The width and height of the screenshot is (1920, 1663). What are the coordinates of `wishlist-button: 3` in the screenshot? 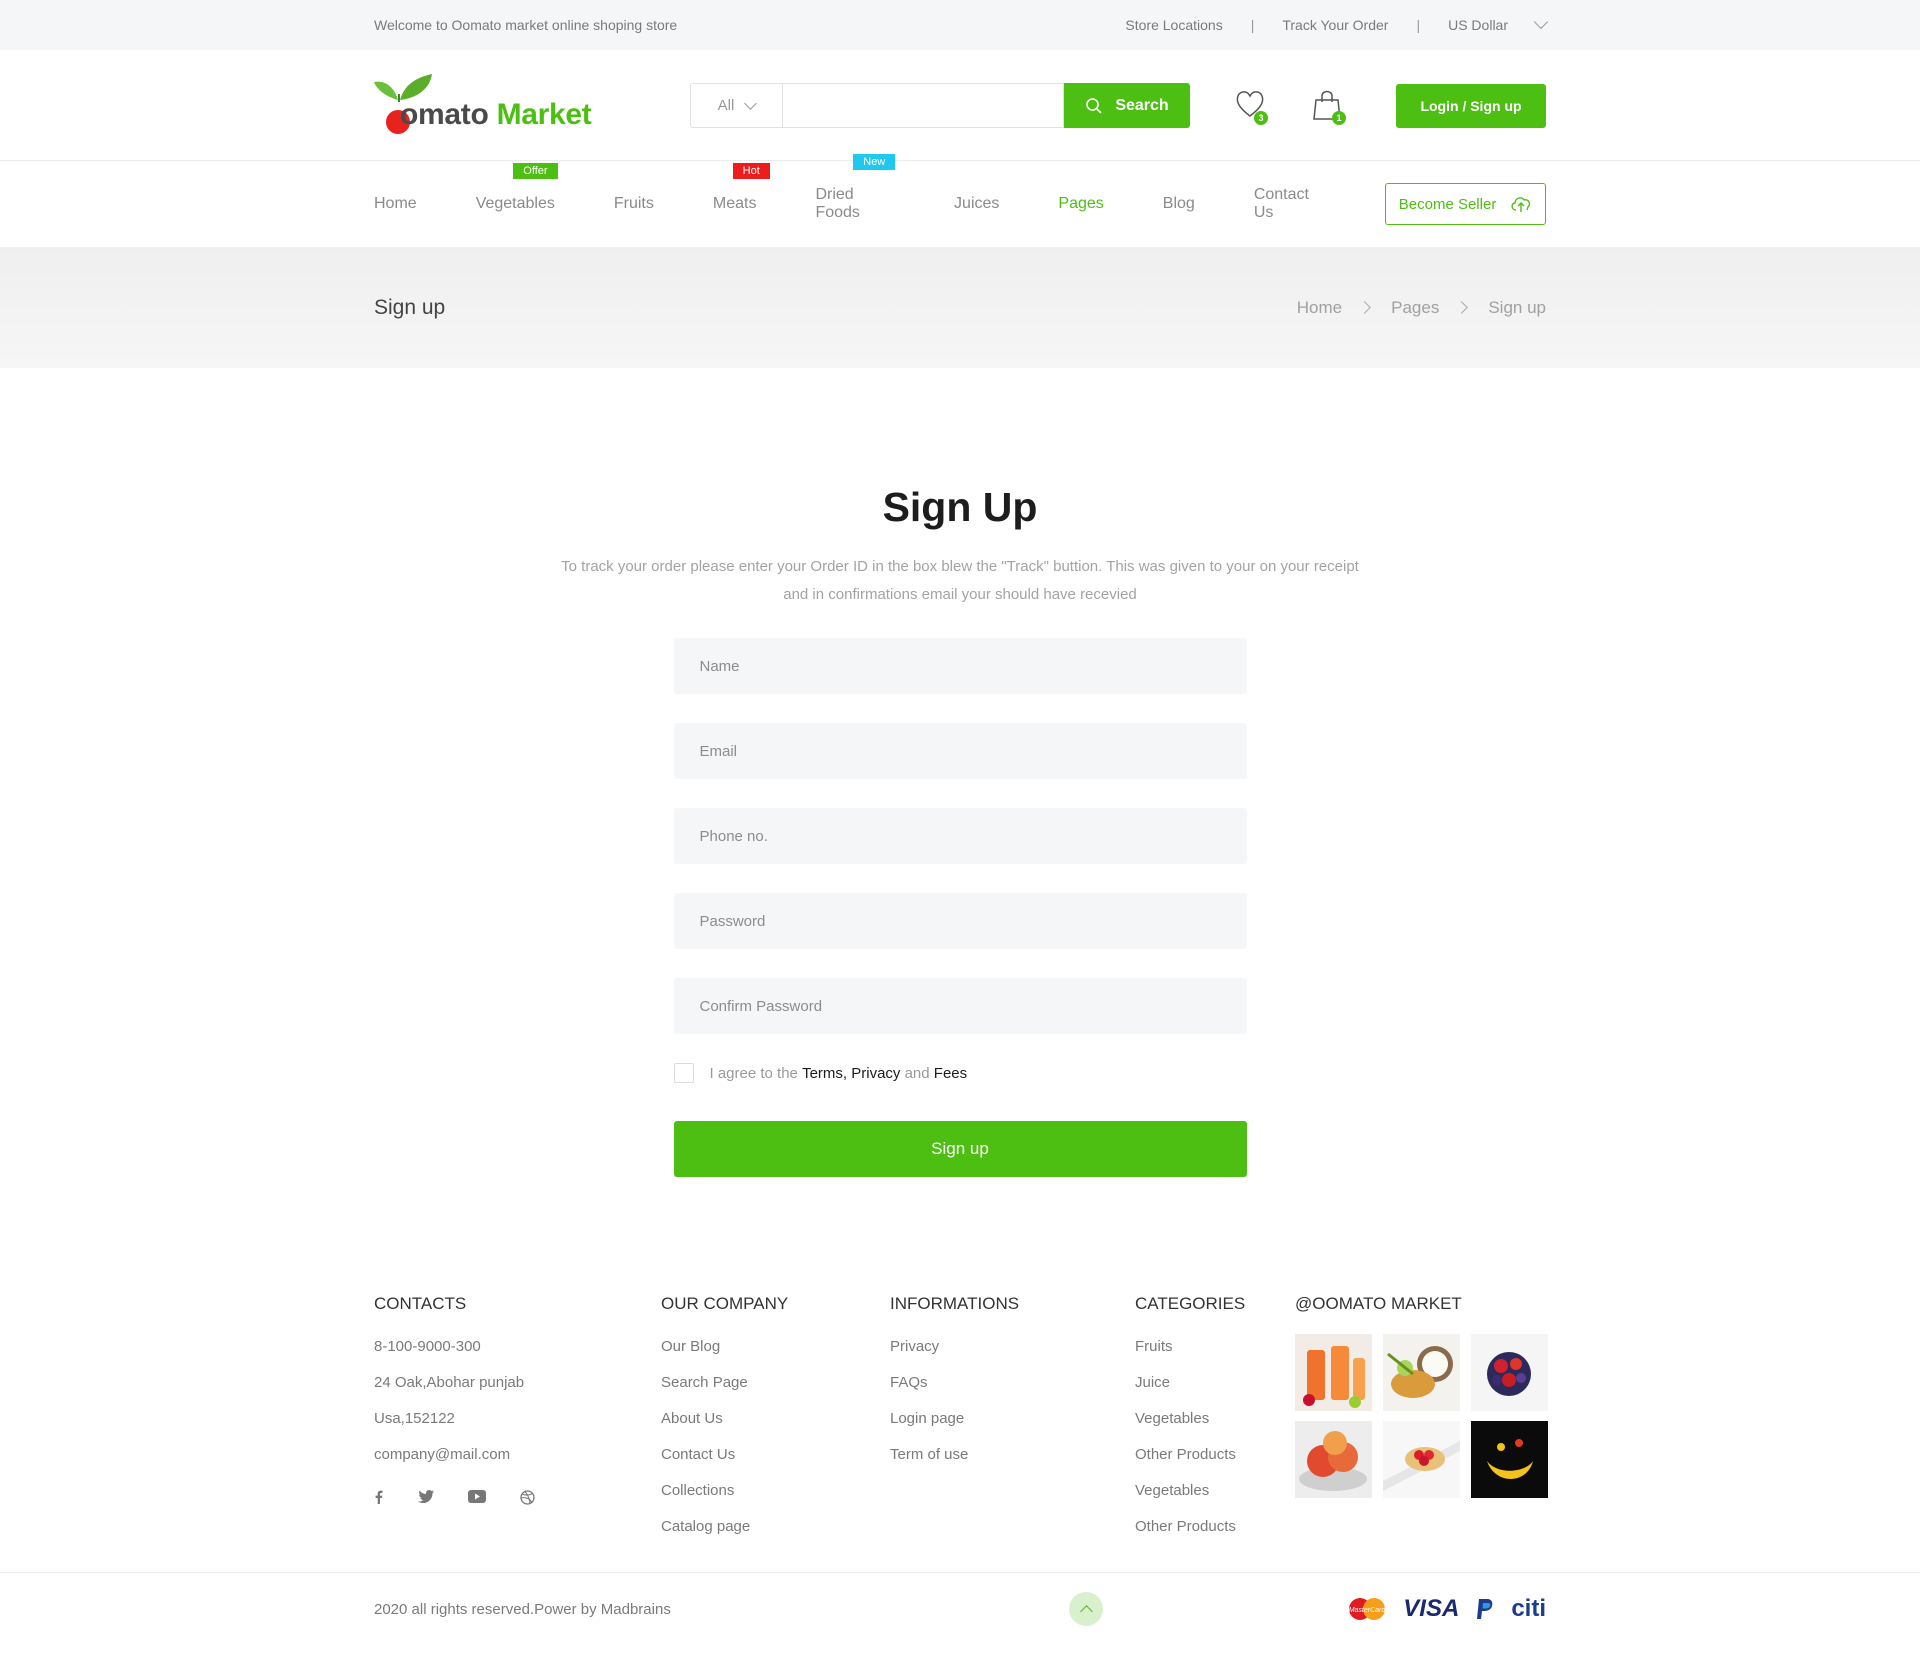 It's located at (1251, 107).